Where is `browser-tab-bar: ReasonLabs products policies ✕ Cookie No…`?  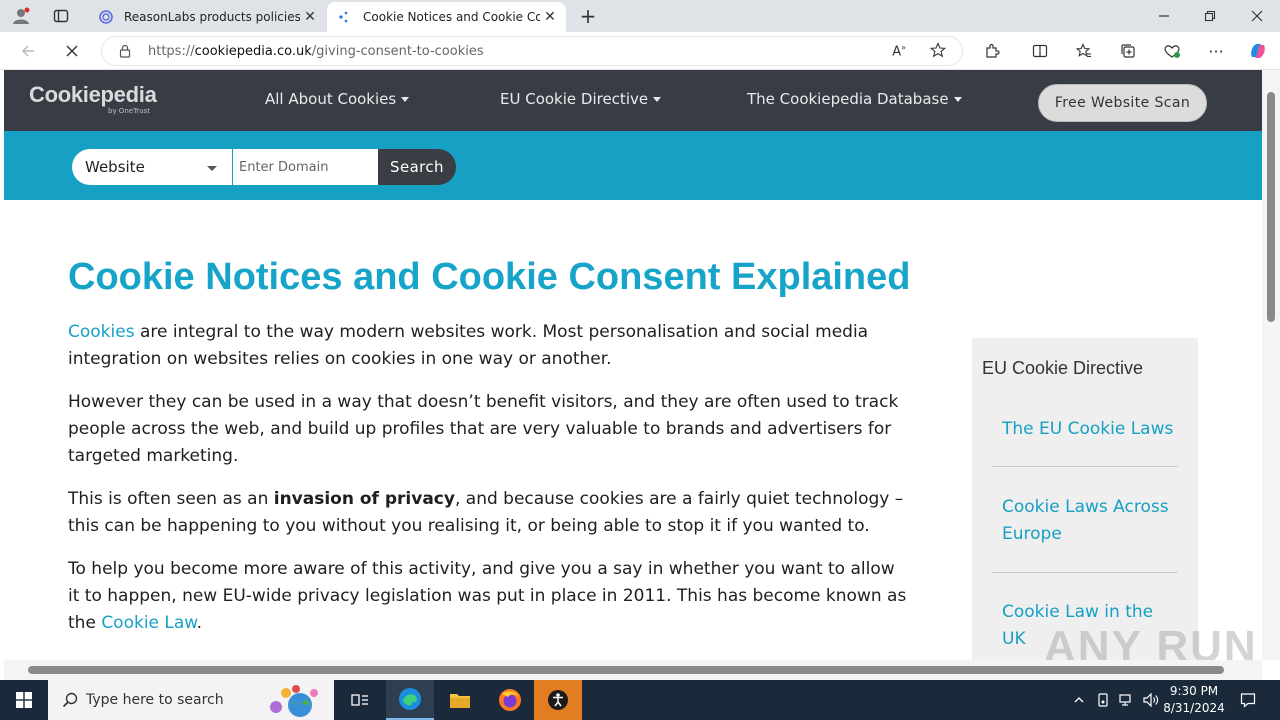 browser-tab-bar: ReasonLabs products policies ✕ Cookie No… is located at coordinates (640, 16).